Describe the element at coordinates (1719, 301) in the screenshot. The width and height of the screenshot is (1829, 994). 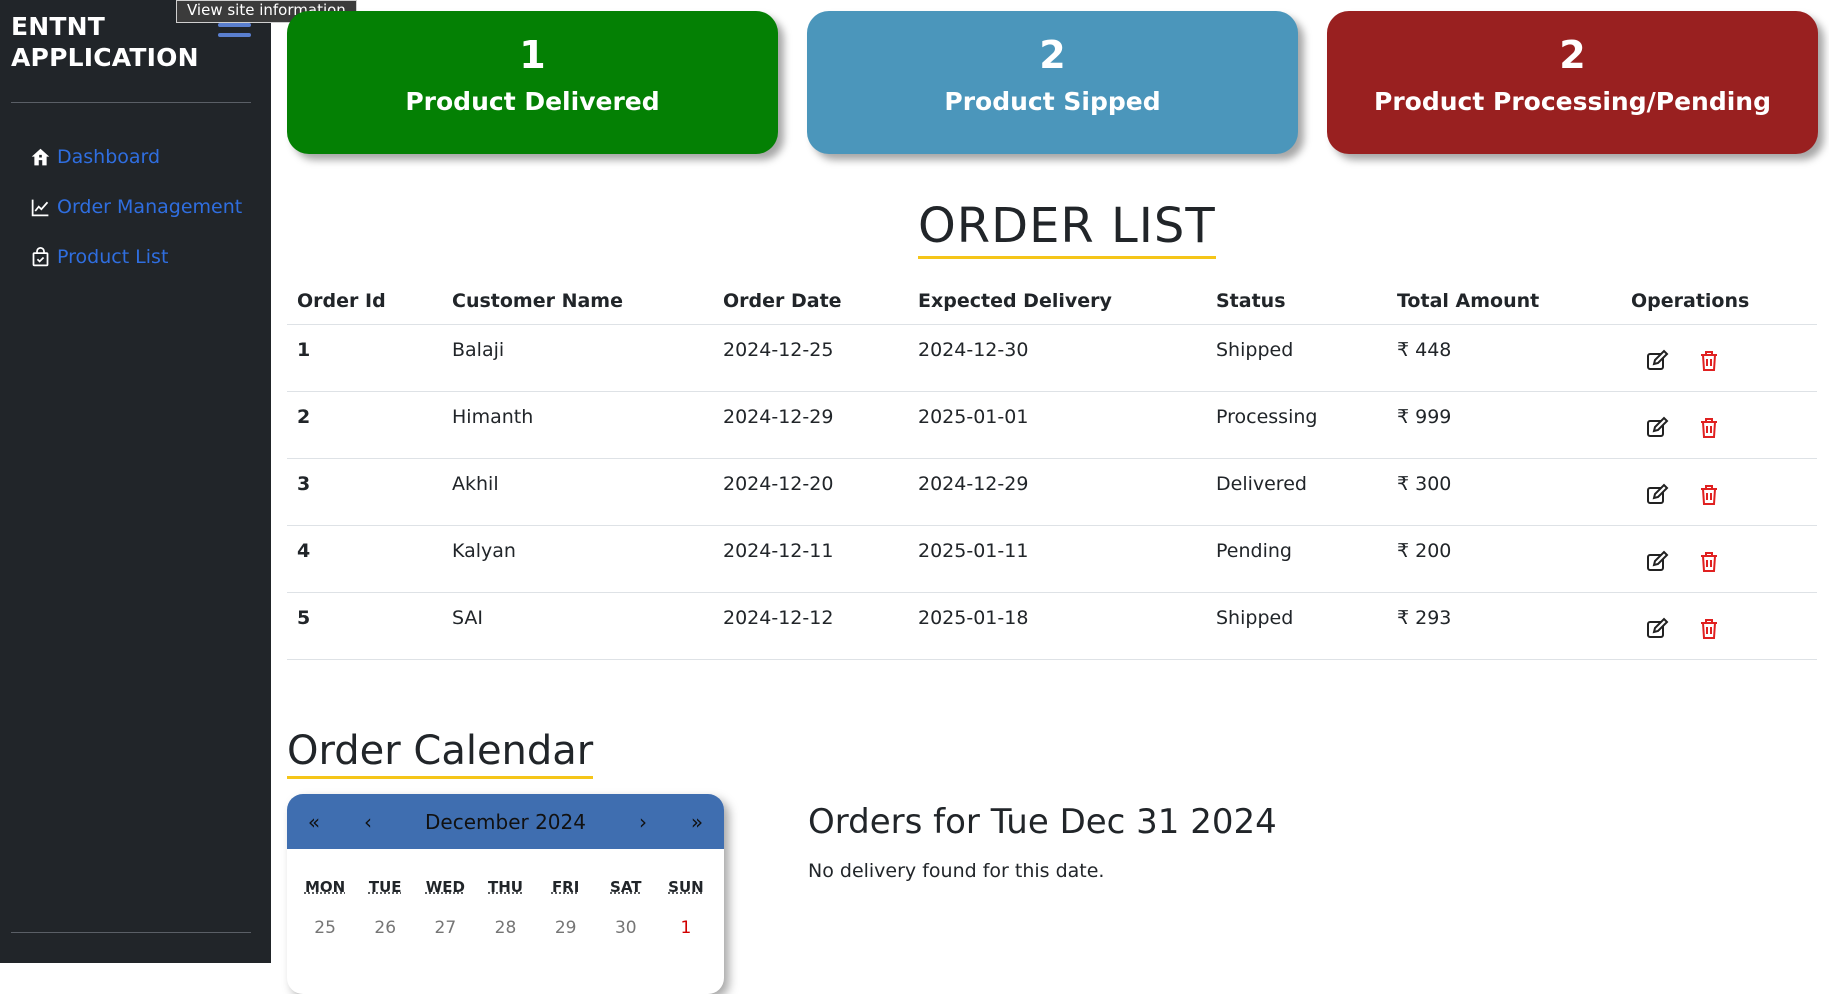
I see `column-header: Operations` at that location.